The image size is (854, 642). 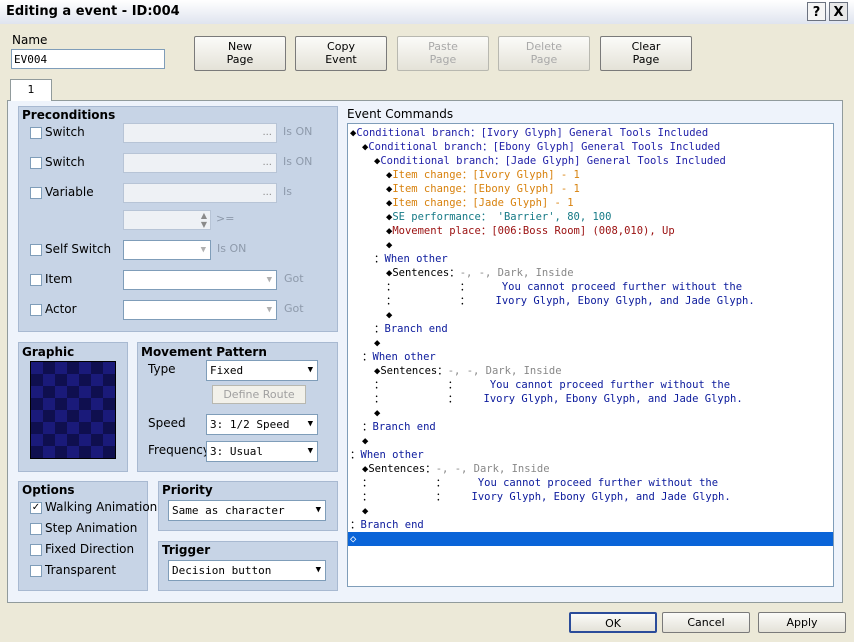 What do you see at coordinates (36, 193) in the screenshot?
I see `variable-checkbox` at bounding box center [36, 193].